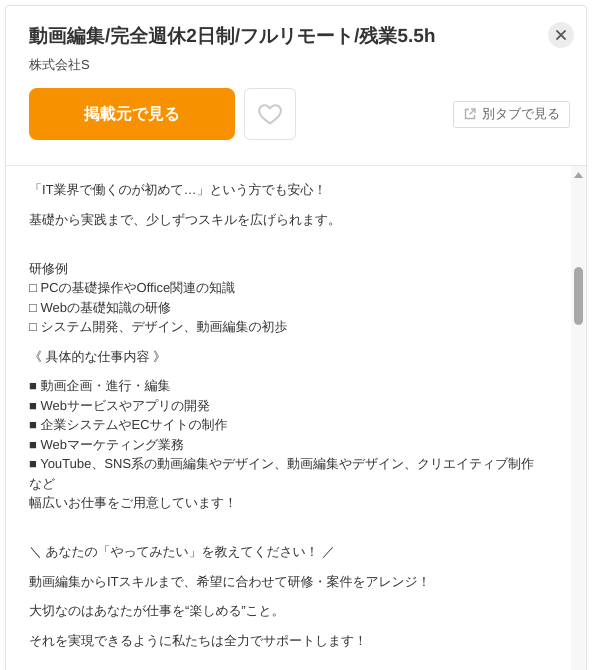 Image resolution: width=612 pixels, height=670 pixels. I want to click on description-line: ■ YouTube、SNS系の動画編集やデザイン、動画編集やデザイン、クリエイティブ制作など, so click(282, 473).